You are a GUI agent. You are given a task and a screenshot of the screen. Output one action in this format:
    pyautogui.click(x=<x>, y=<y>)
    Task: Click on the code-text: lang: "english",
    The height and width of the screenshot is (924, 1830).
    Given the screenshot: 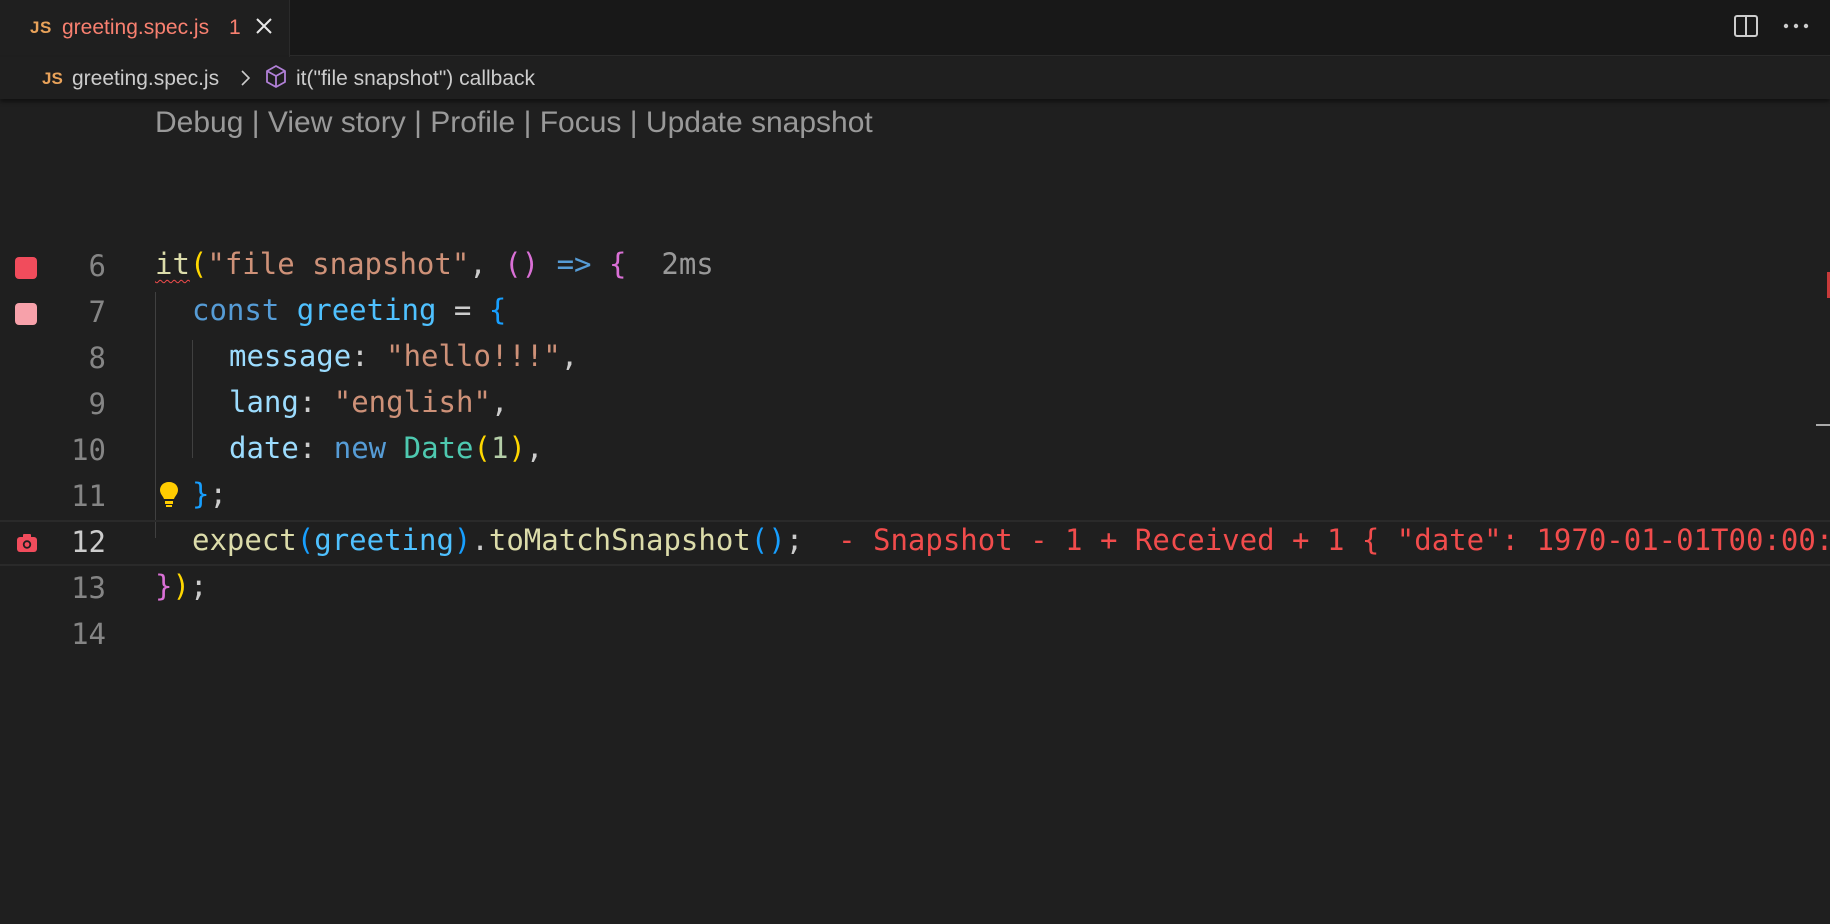 What is the action you would take?
    pyautogui.click(x=368, y=402)
    